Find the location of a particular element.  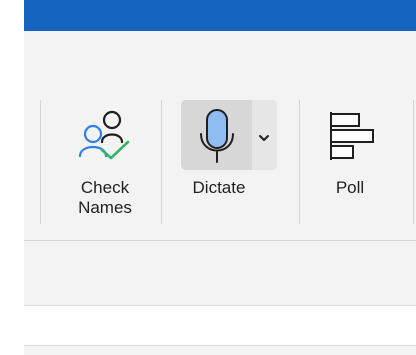

microphone-icon is located at coordinates (217, 135).